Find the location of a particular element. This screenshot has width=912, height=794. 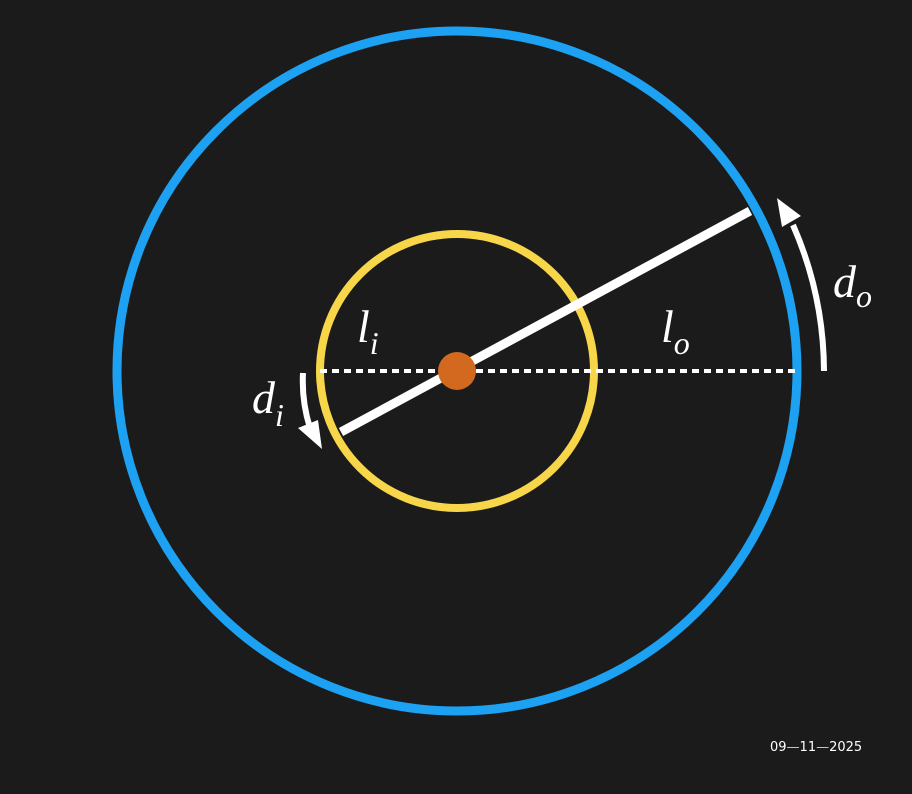

date-stamp: 09—11—2025 is located at coordinates (816, 747).